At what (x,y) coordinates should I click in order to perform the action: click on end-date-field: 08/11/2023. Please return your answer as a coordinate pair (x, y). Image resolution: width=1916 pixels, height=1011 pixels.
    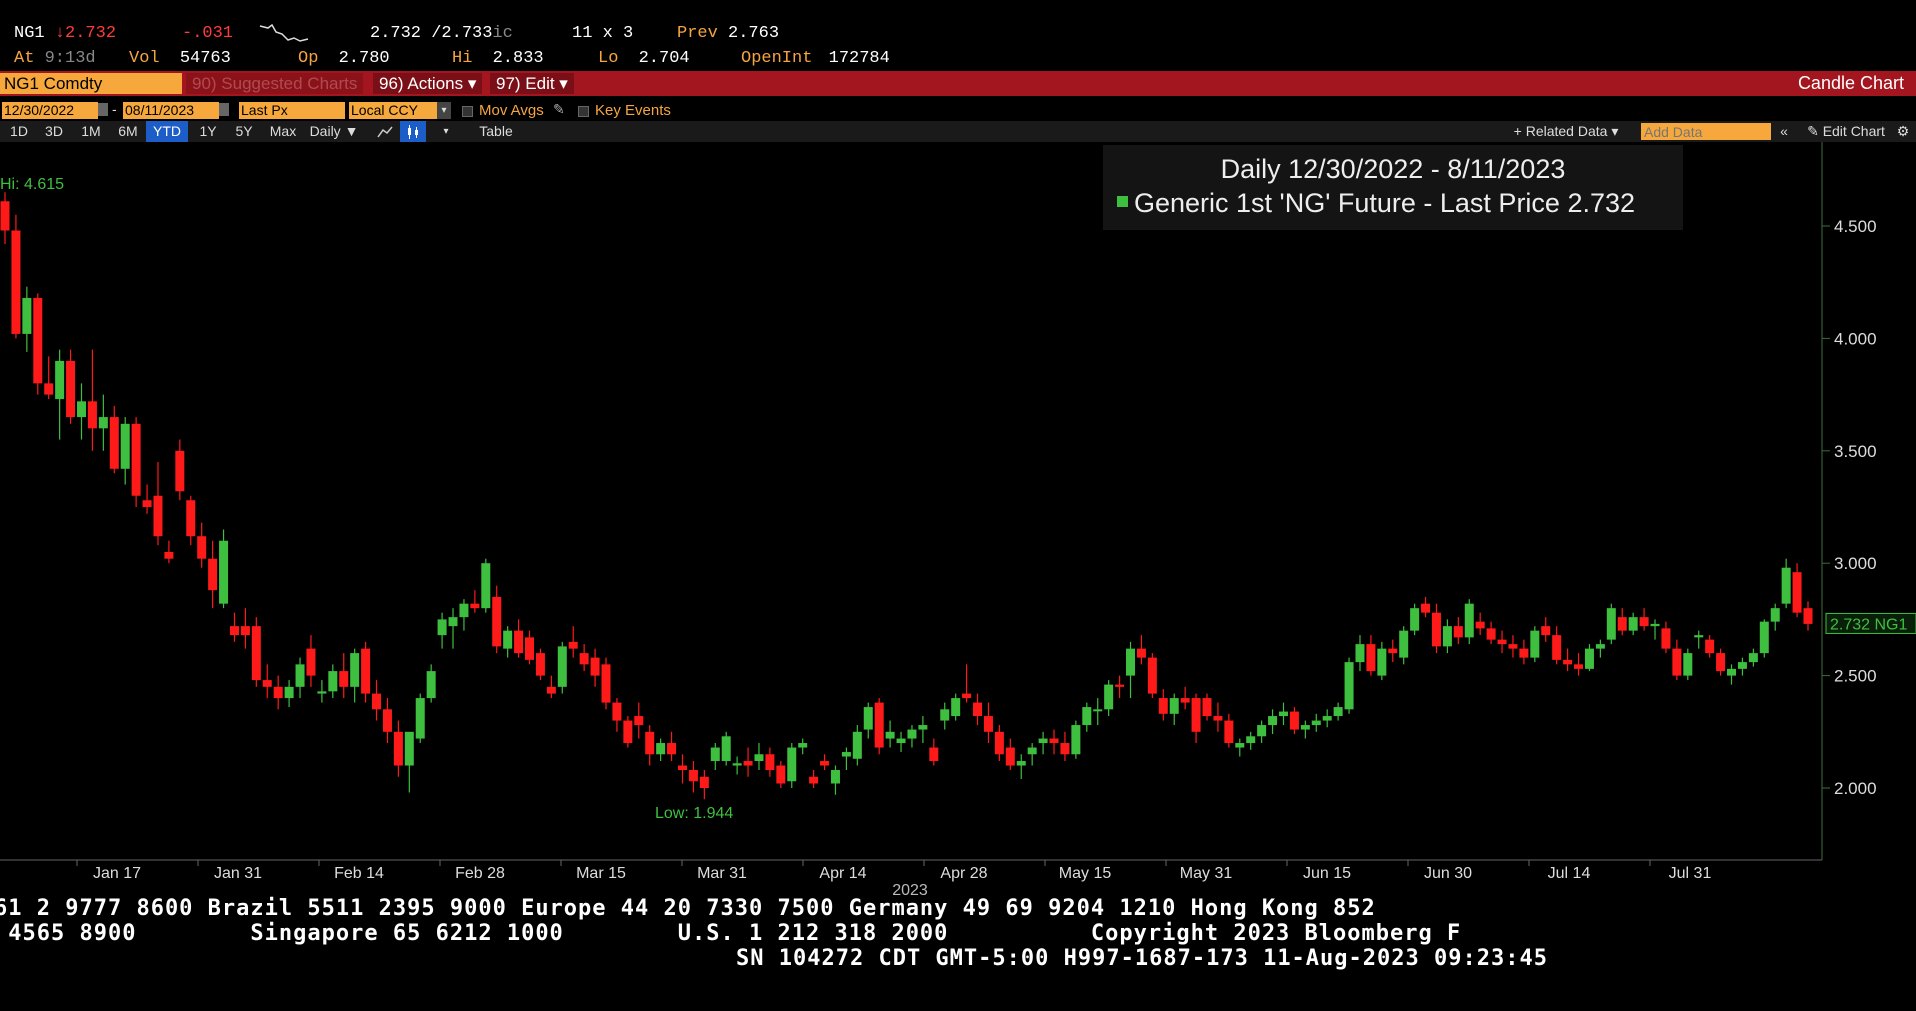
    Looking at the image, I should click on (171, 110).